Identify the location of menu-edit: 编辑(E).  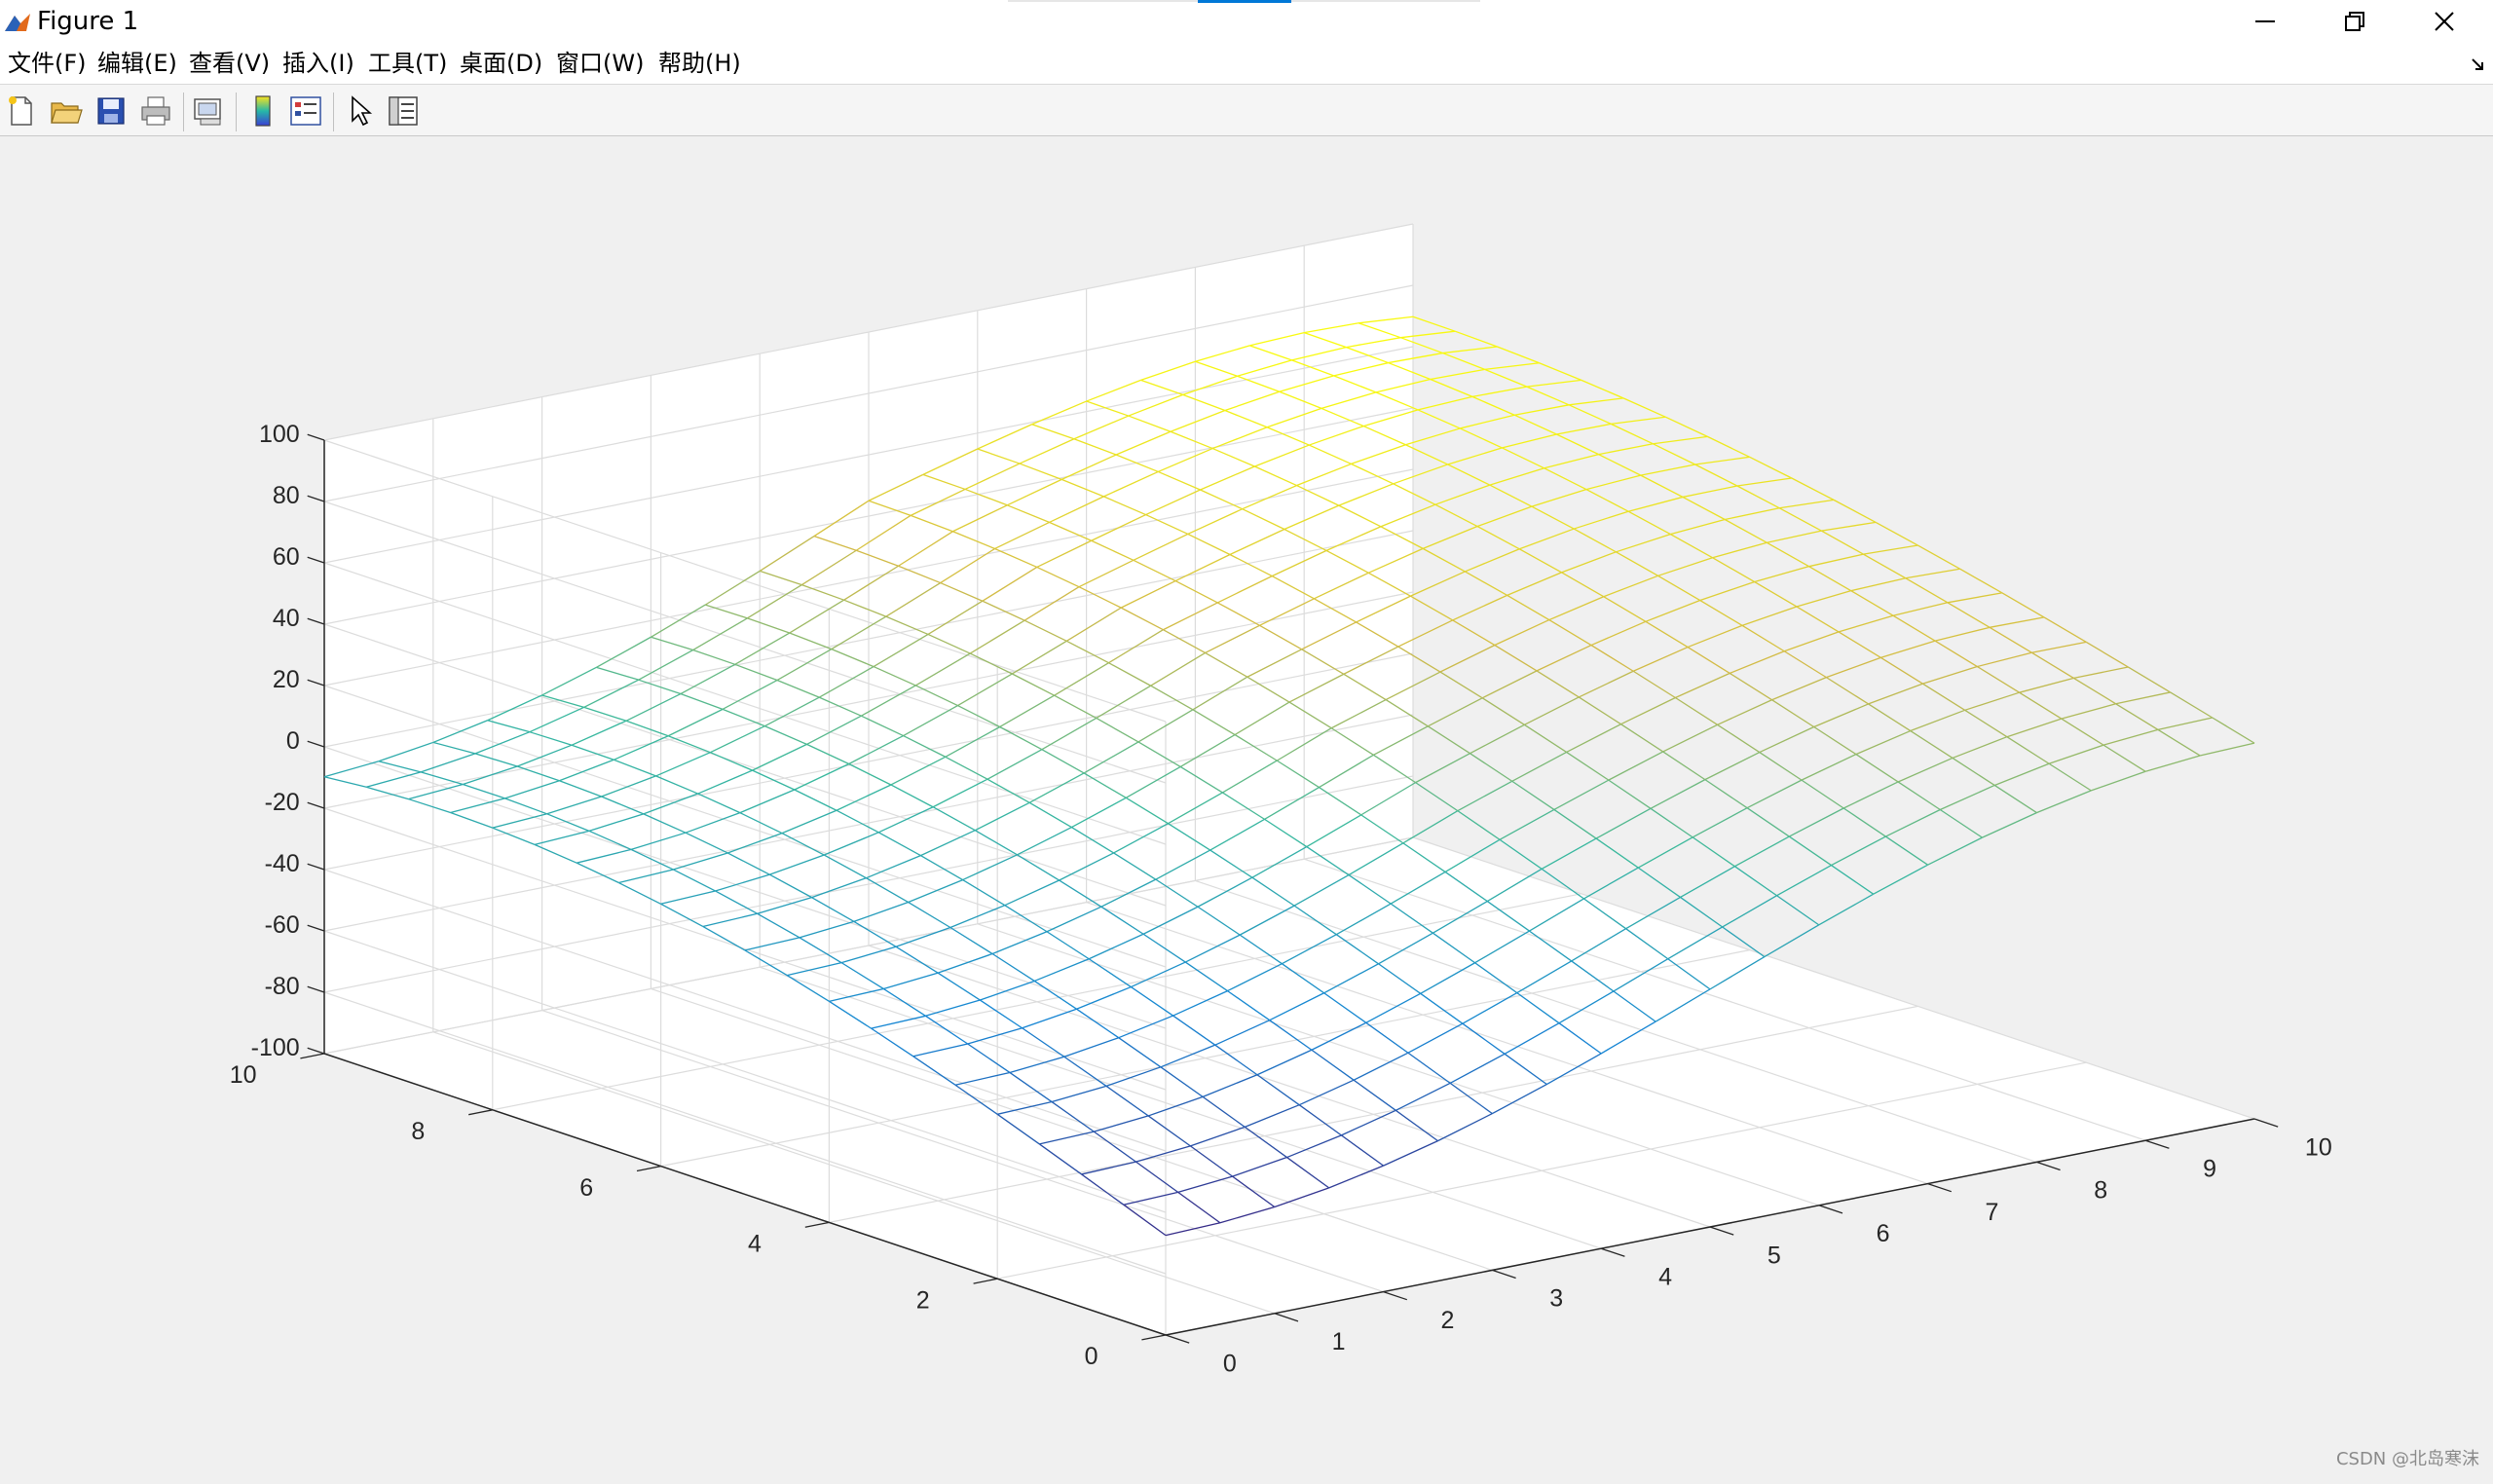
(137, 63).